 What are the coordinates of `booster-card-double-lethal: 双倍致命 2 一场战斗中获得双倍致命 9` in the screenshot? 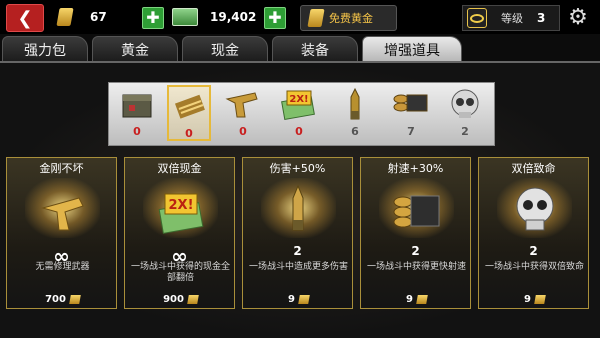 It's located at (533, 233).